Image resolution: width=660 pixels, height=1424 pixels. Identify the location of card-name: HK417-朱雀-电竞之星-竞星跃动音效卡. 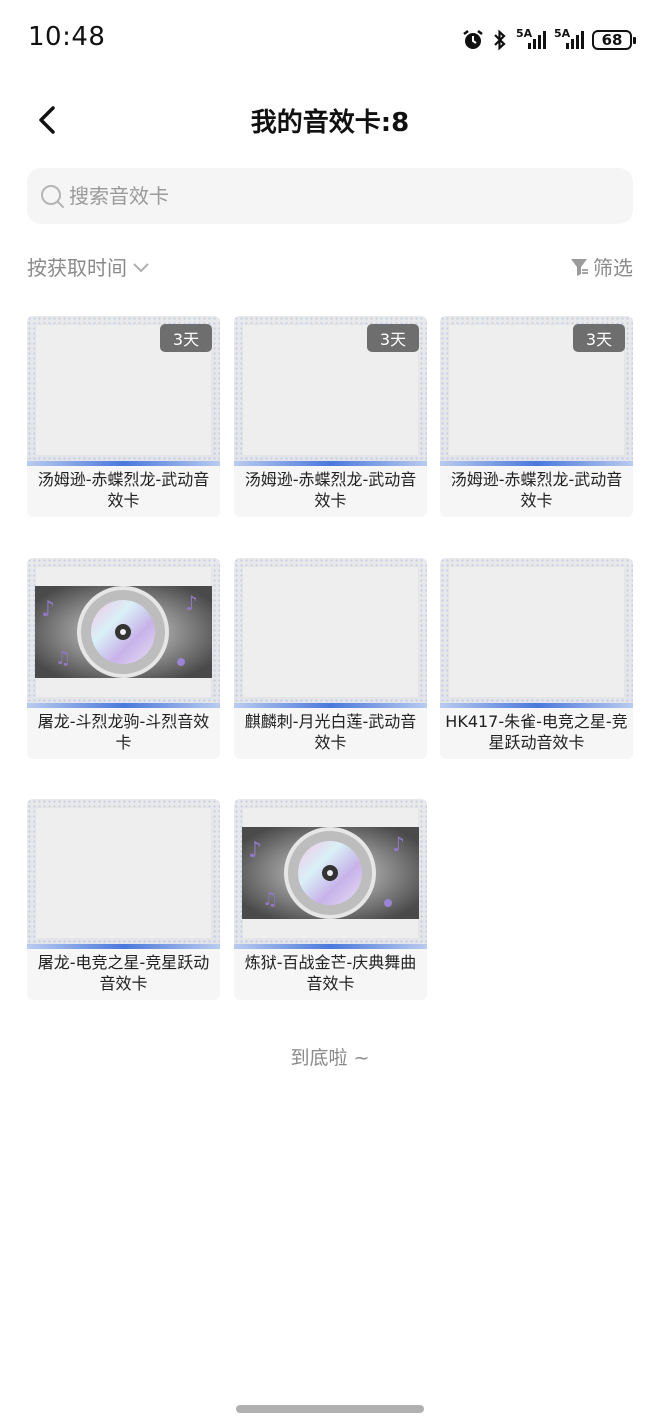
(536, 732).